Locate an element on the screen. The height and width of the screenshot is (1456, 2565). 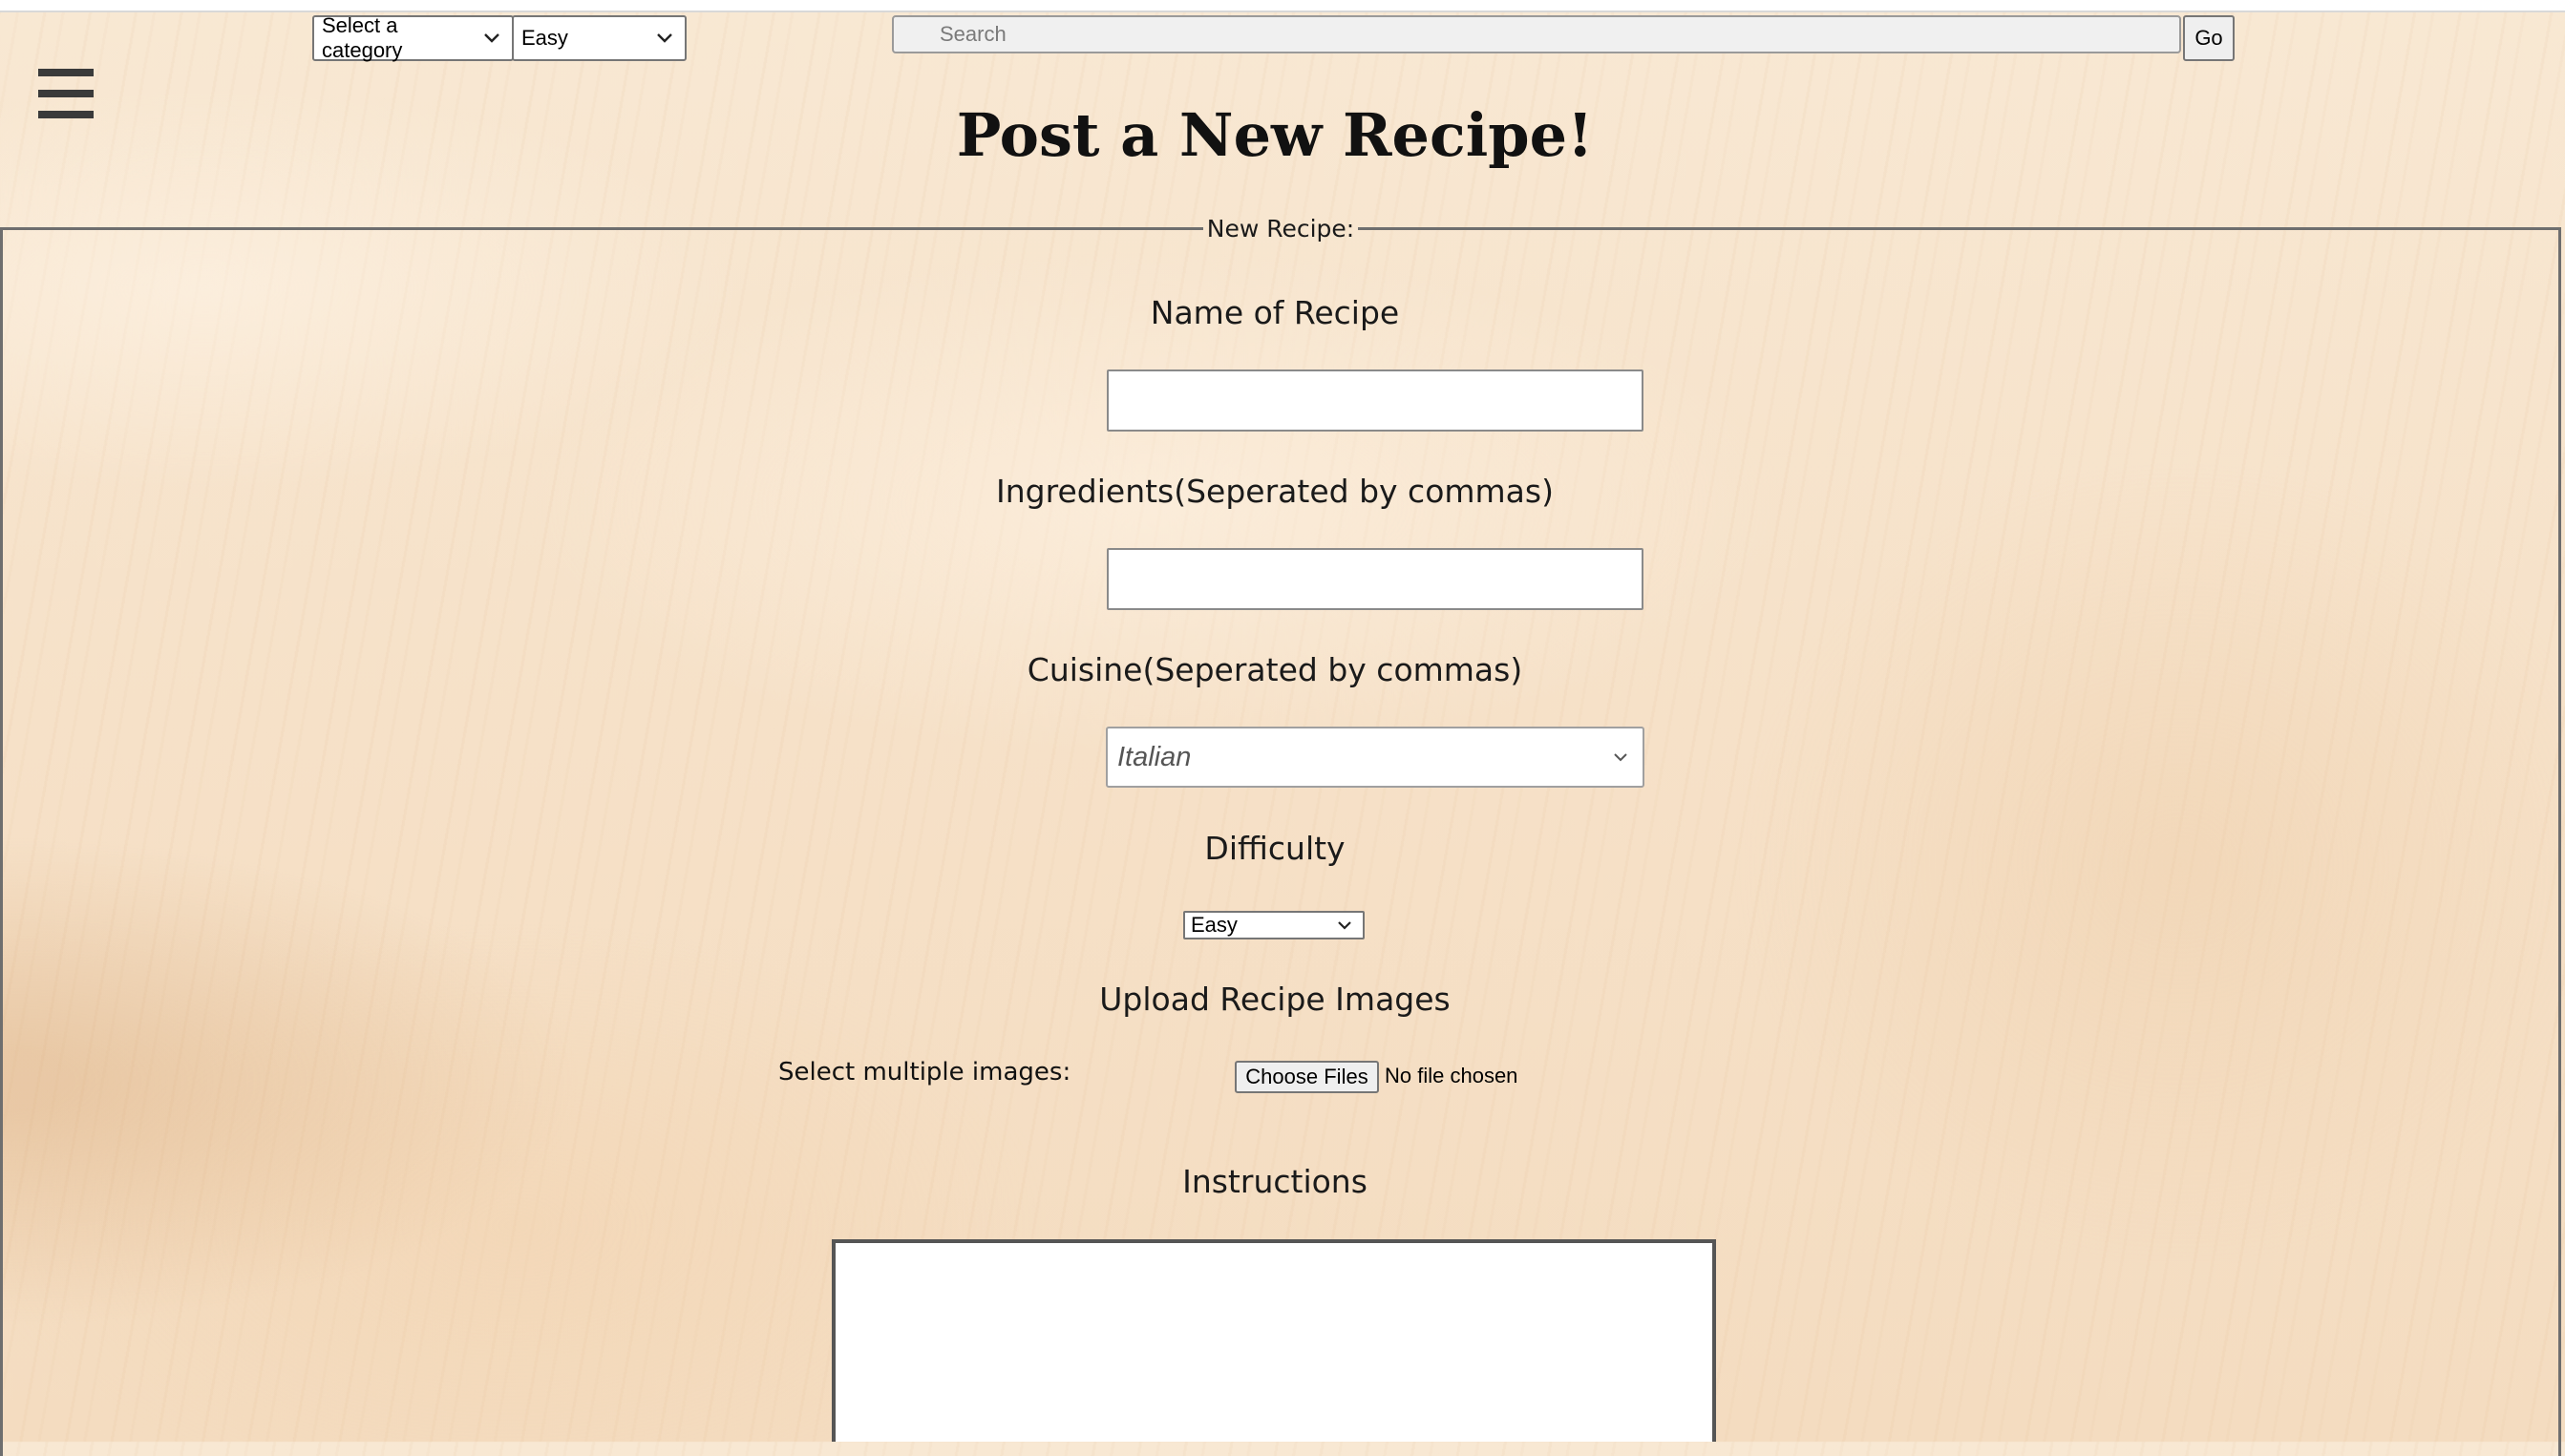
select-multiple-images-label: Select multiple images: is located at coordinates (924, 1072).